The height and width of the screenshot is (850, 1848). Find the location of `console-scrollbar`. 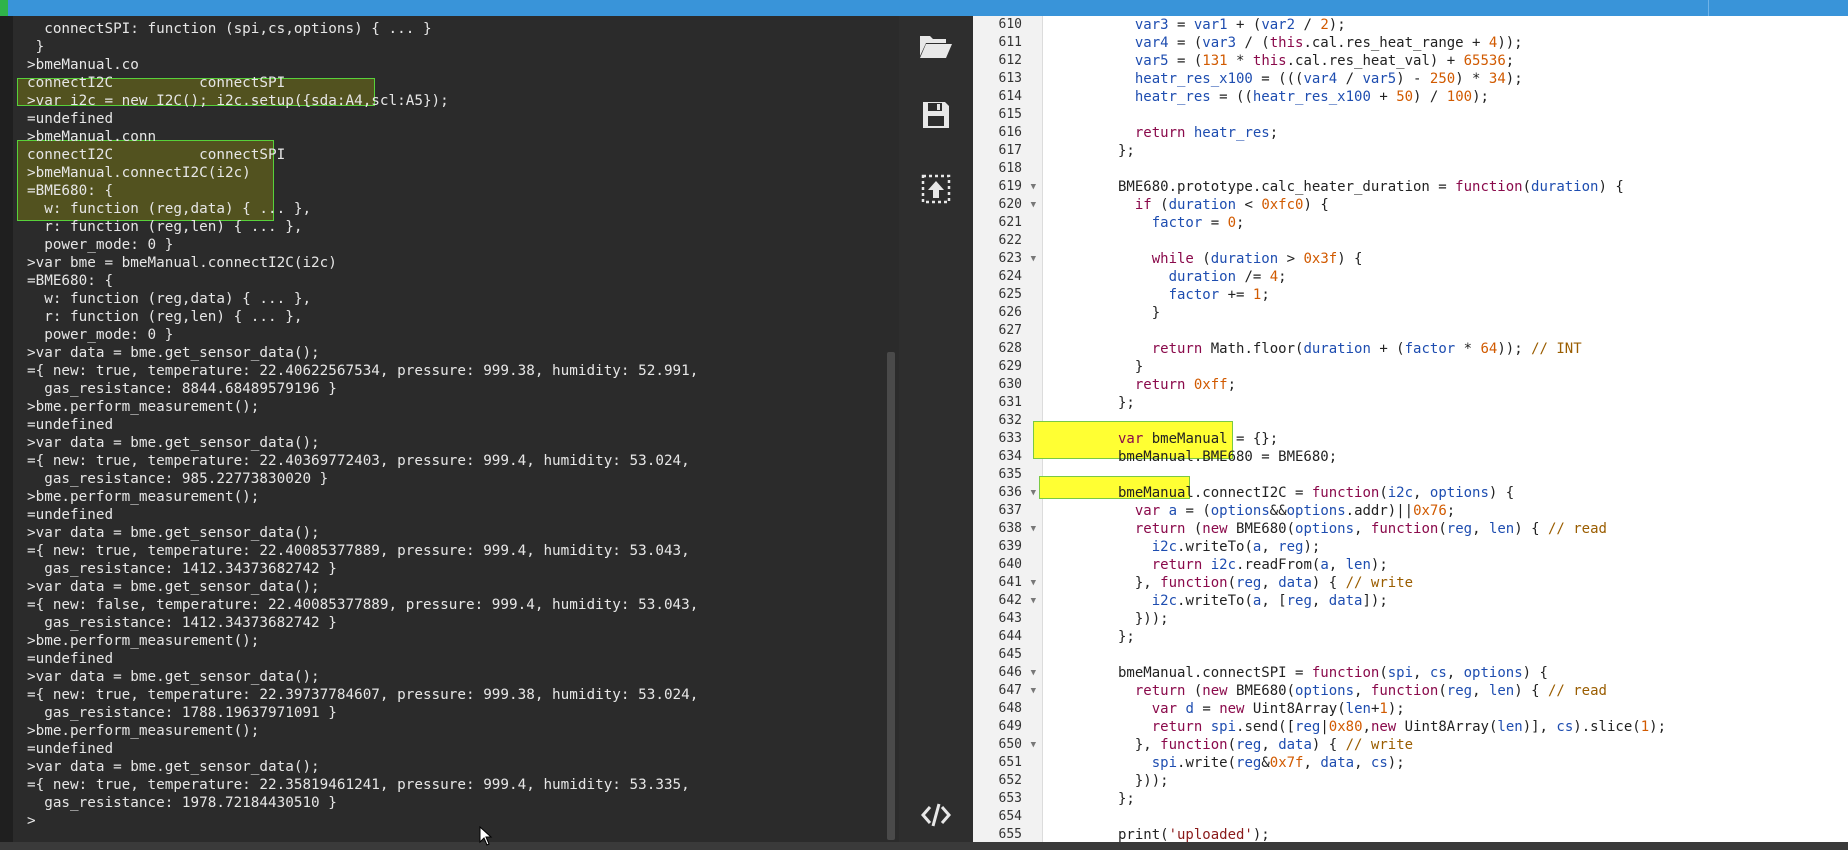

console-scrollbar is located at coordinates (891, 429).